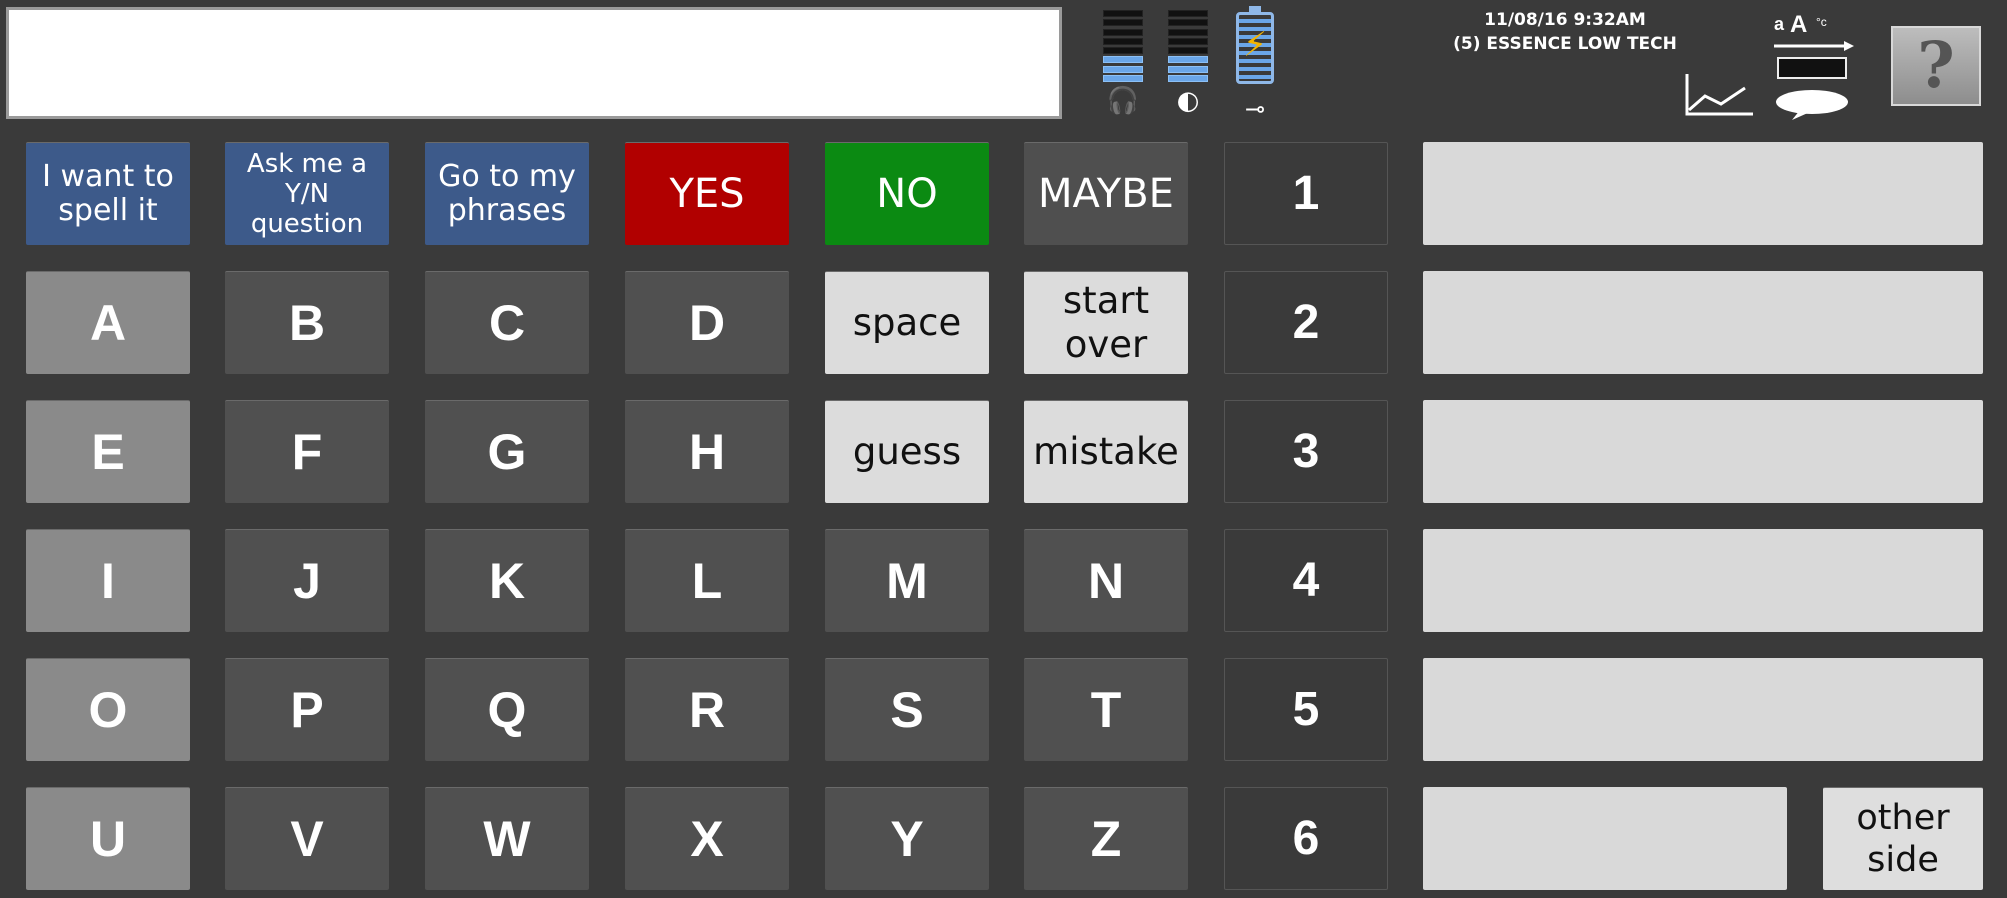 This screenshot has height=898, width=2007. I want to click on letter-key-u: U, so click(108, 838).